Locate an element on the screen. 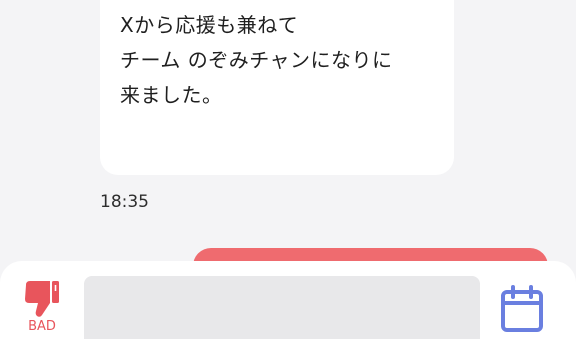 This screenshot has width=576, height=339. calendar-icon is located at coordinates (522, 308).